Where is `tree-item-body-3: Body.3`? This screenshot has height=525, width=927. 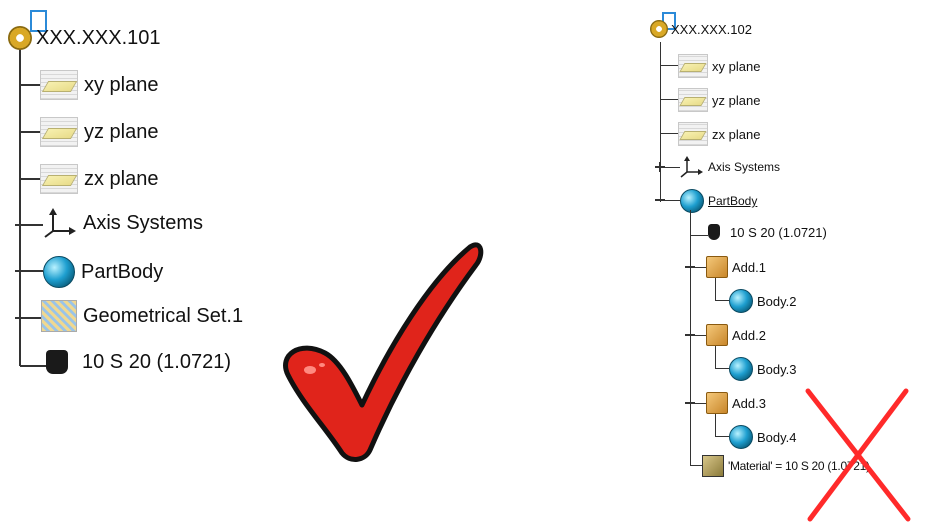 tree-item-body-3: Body.3 is located at coordinates (763, 369).